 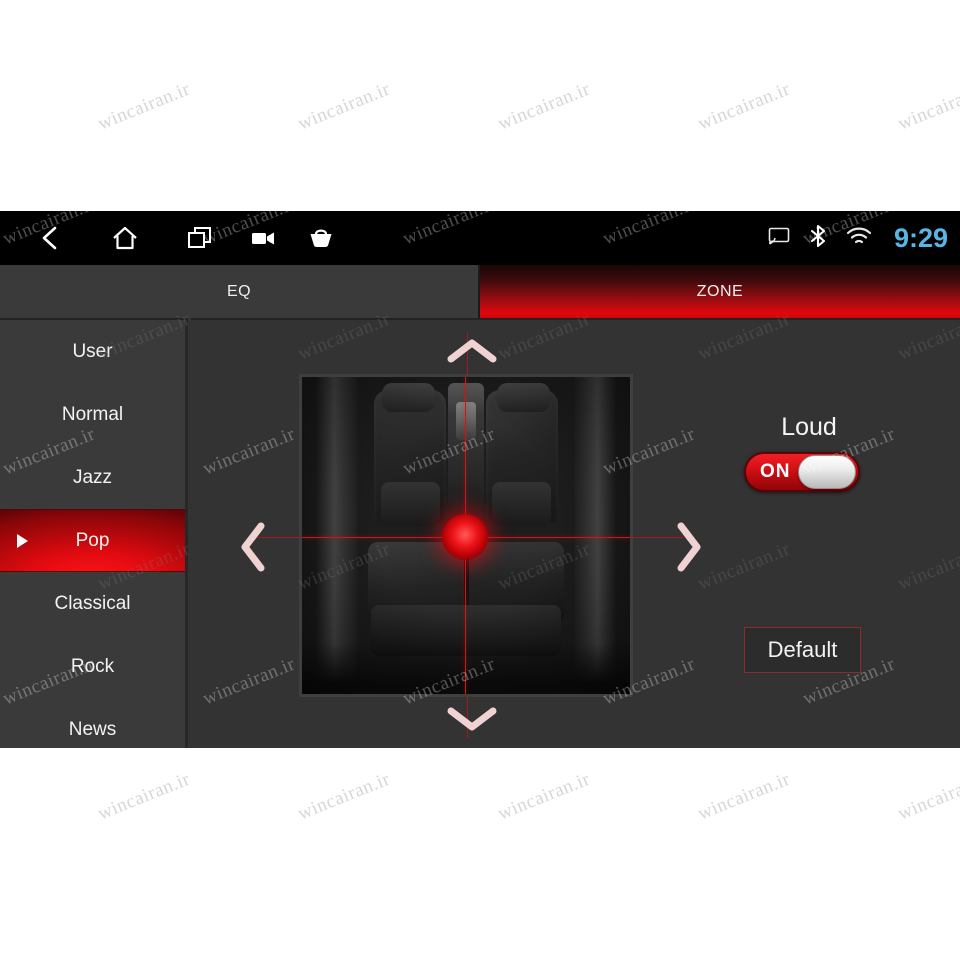 I want to click on preset-item-classical: Classical, so click(x=92, y=603).